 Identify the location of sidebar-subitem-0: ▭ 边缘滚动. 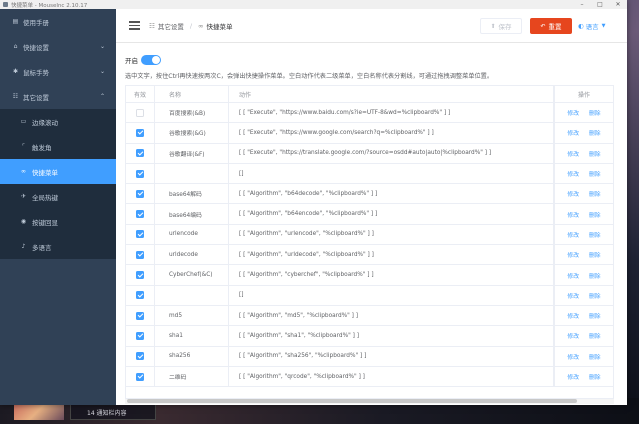
(58, 121).